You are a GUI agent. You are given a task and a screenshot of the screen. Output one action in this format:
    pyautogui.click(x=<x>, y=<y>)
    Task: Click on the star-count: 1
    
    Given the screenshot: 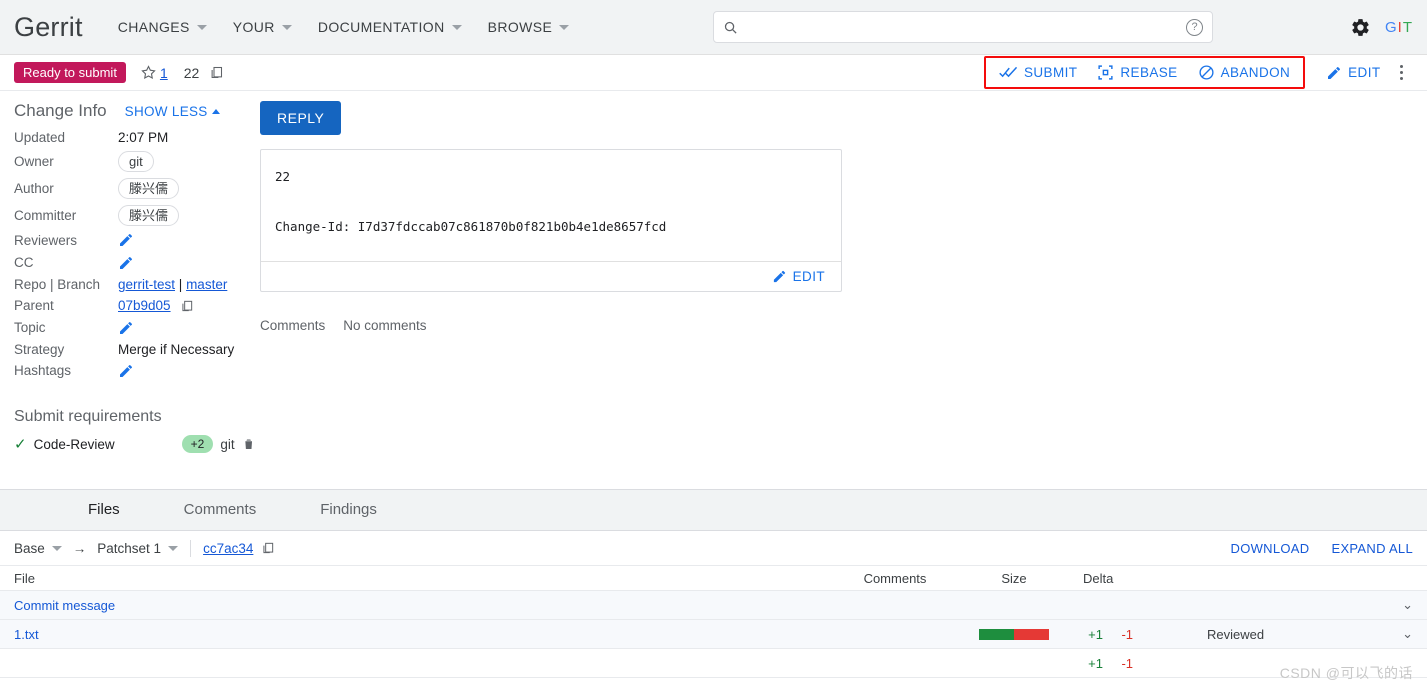 What is the action you would take?
    pyautogui.click(x=164, y=73)
    